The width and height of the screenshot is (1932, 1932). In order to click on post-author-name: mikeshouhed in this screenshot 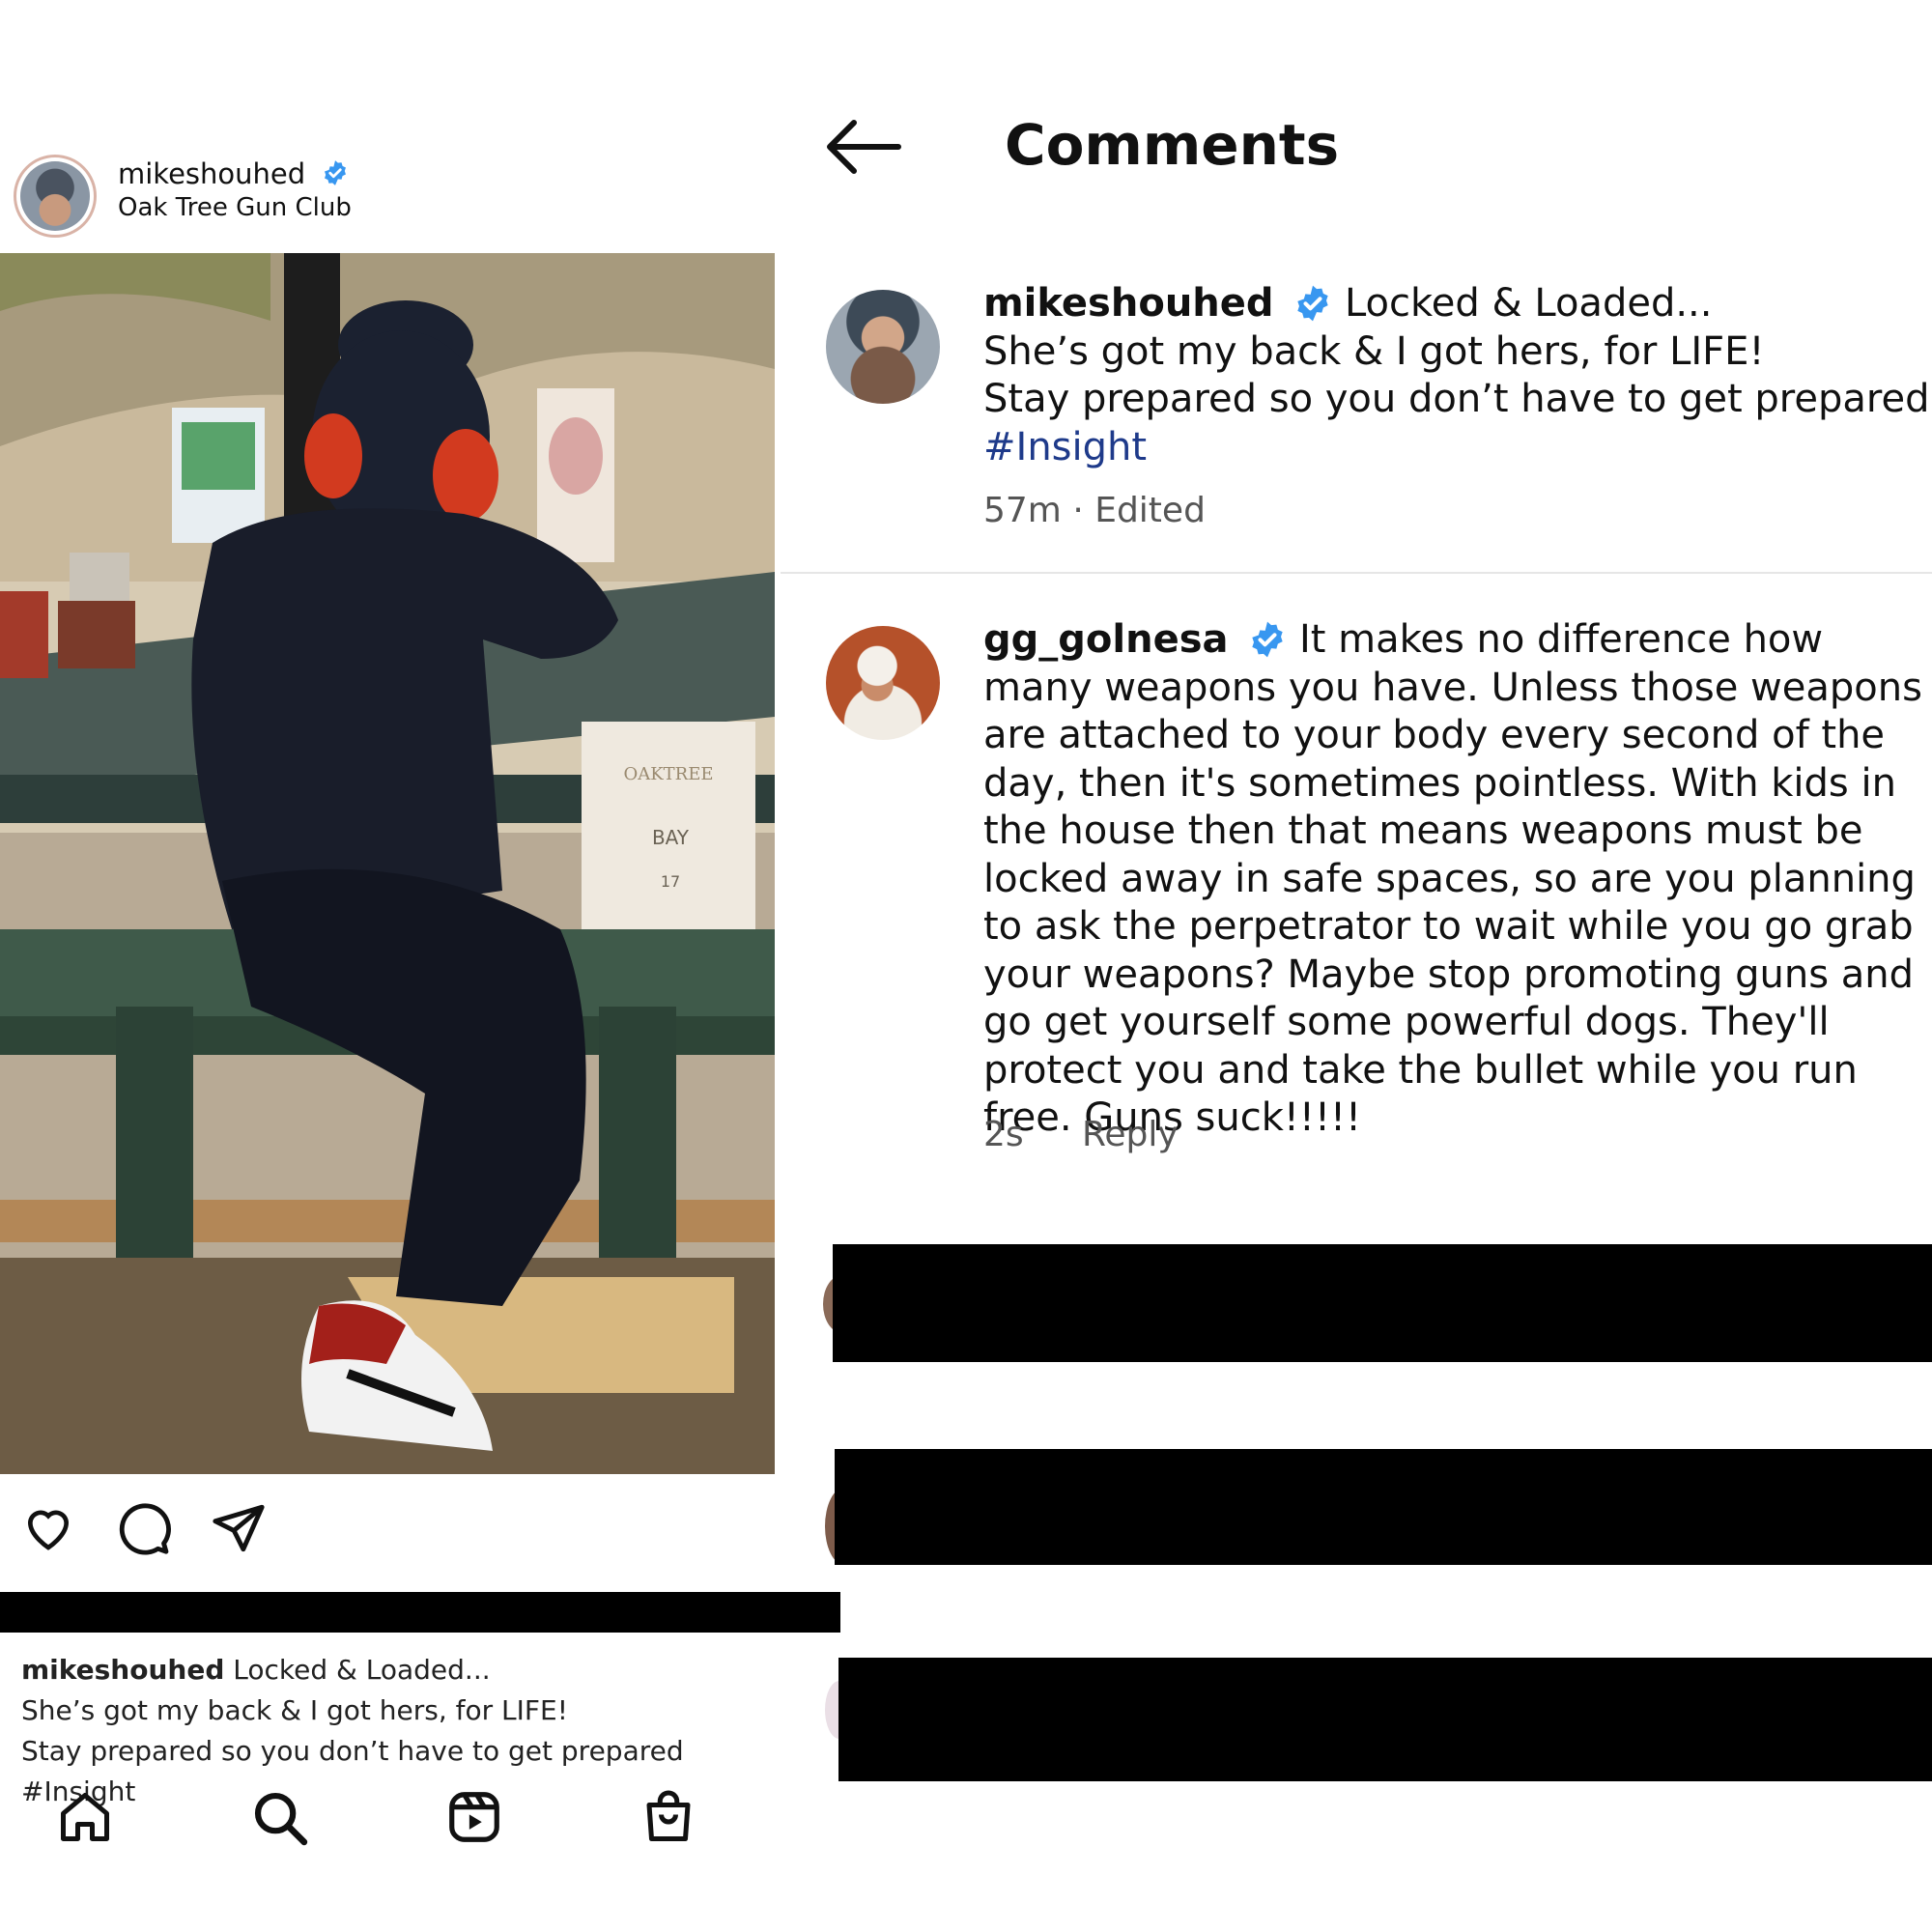, I will do `click(233, 173)`.